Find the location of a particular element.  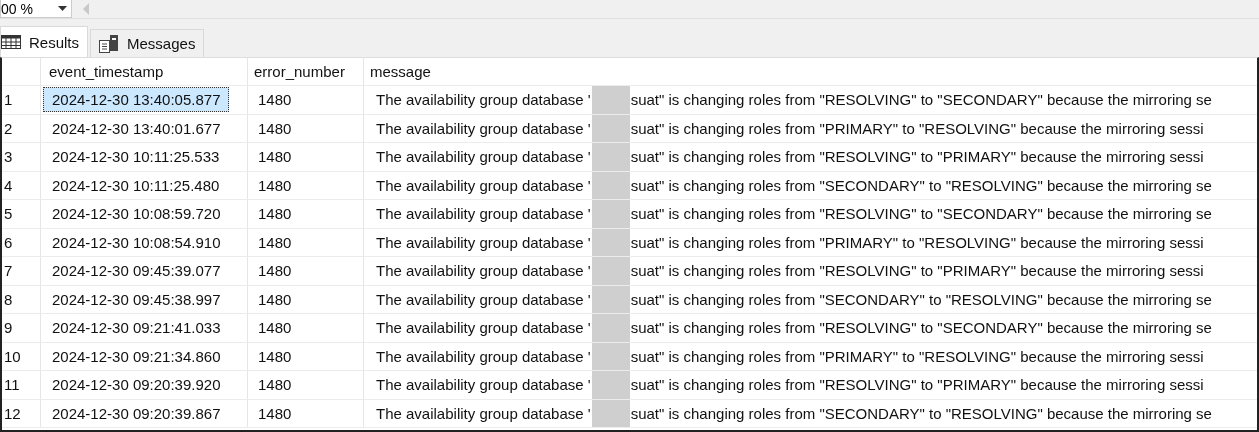

table-cell-text: 2024-12-30 10:11:25.480 is located at coordinates (136, 185).